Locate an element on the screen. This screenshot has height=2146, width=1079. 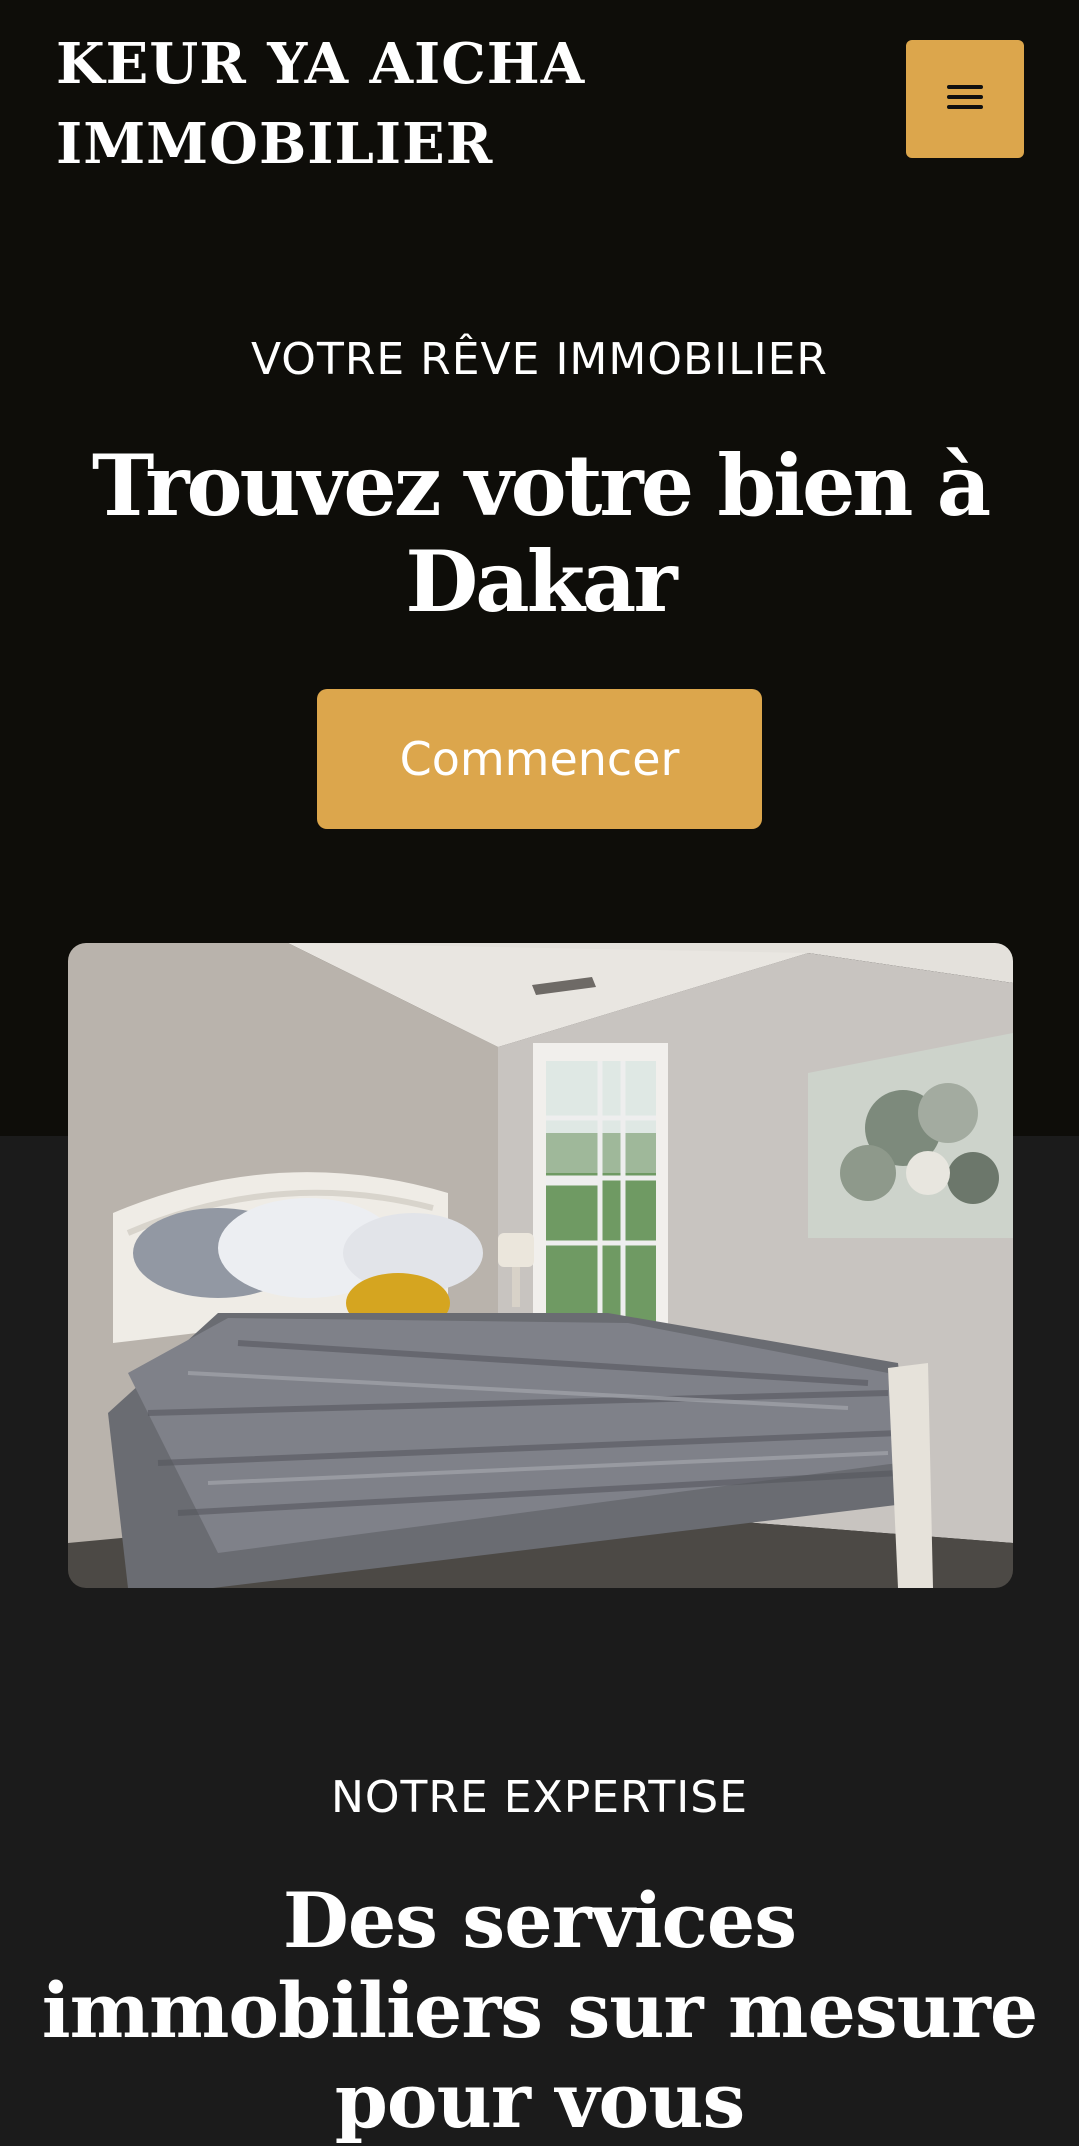
site-title: KEUR YA AICHA IMMOBILIER is located at coordinates (356, 104).